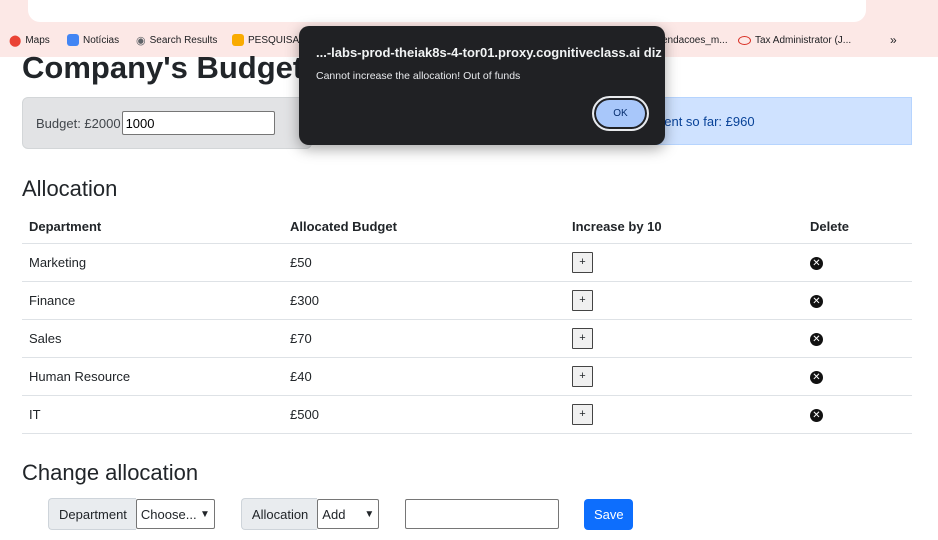 This screenshot has height=540, width=938. Describe the element at coordinates (279, 514) in the screenshot. I see `allocation-label: Allocation` at that location.